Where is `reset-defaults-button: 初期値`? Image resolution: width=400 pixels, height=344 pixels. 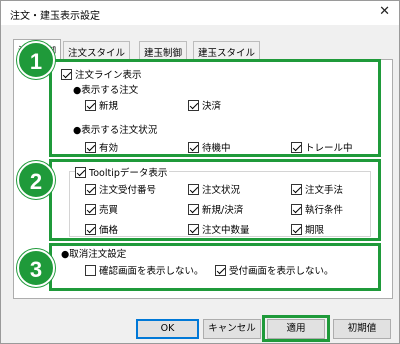 reset-defaults-button: 初期値 is located at coordinates (362, 329).